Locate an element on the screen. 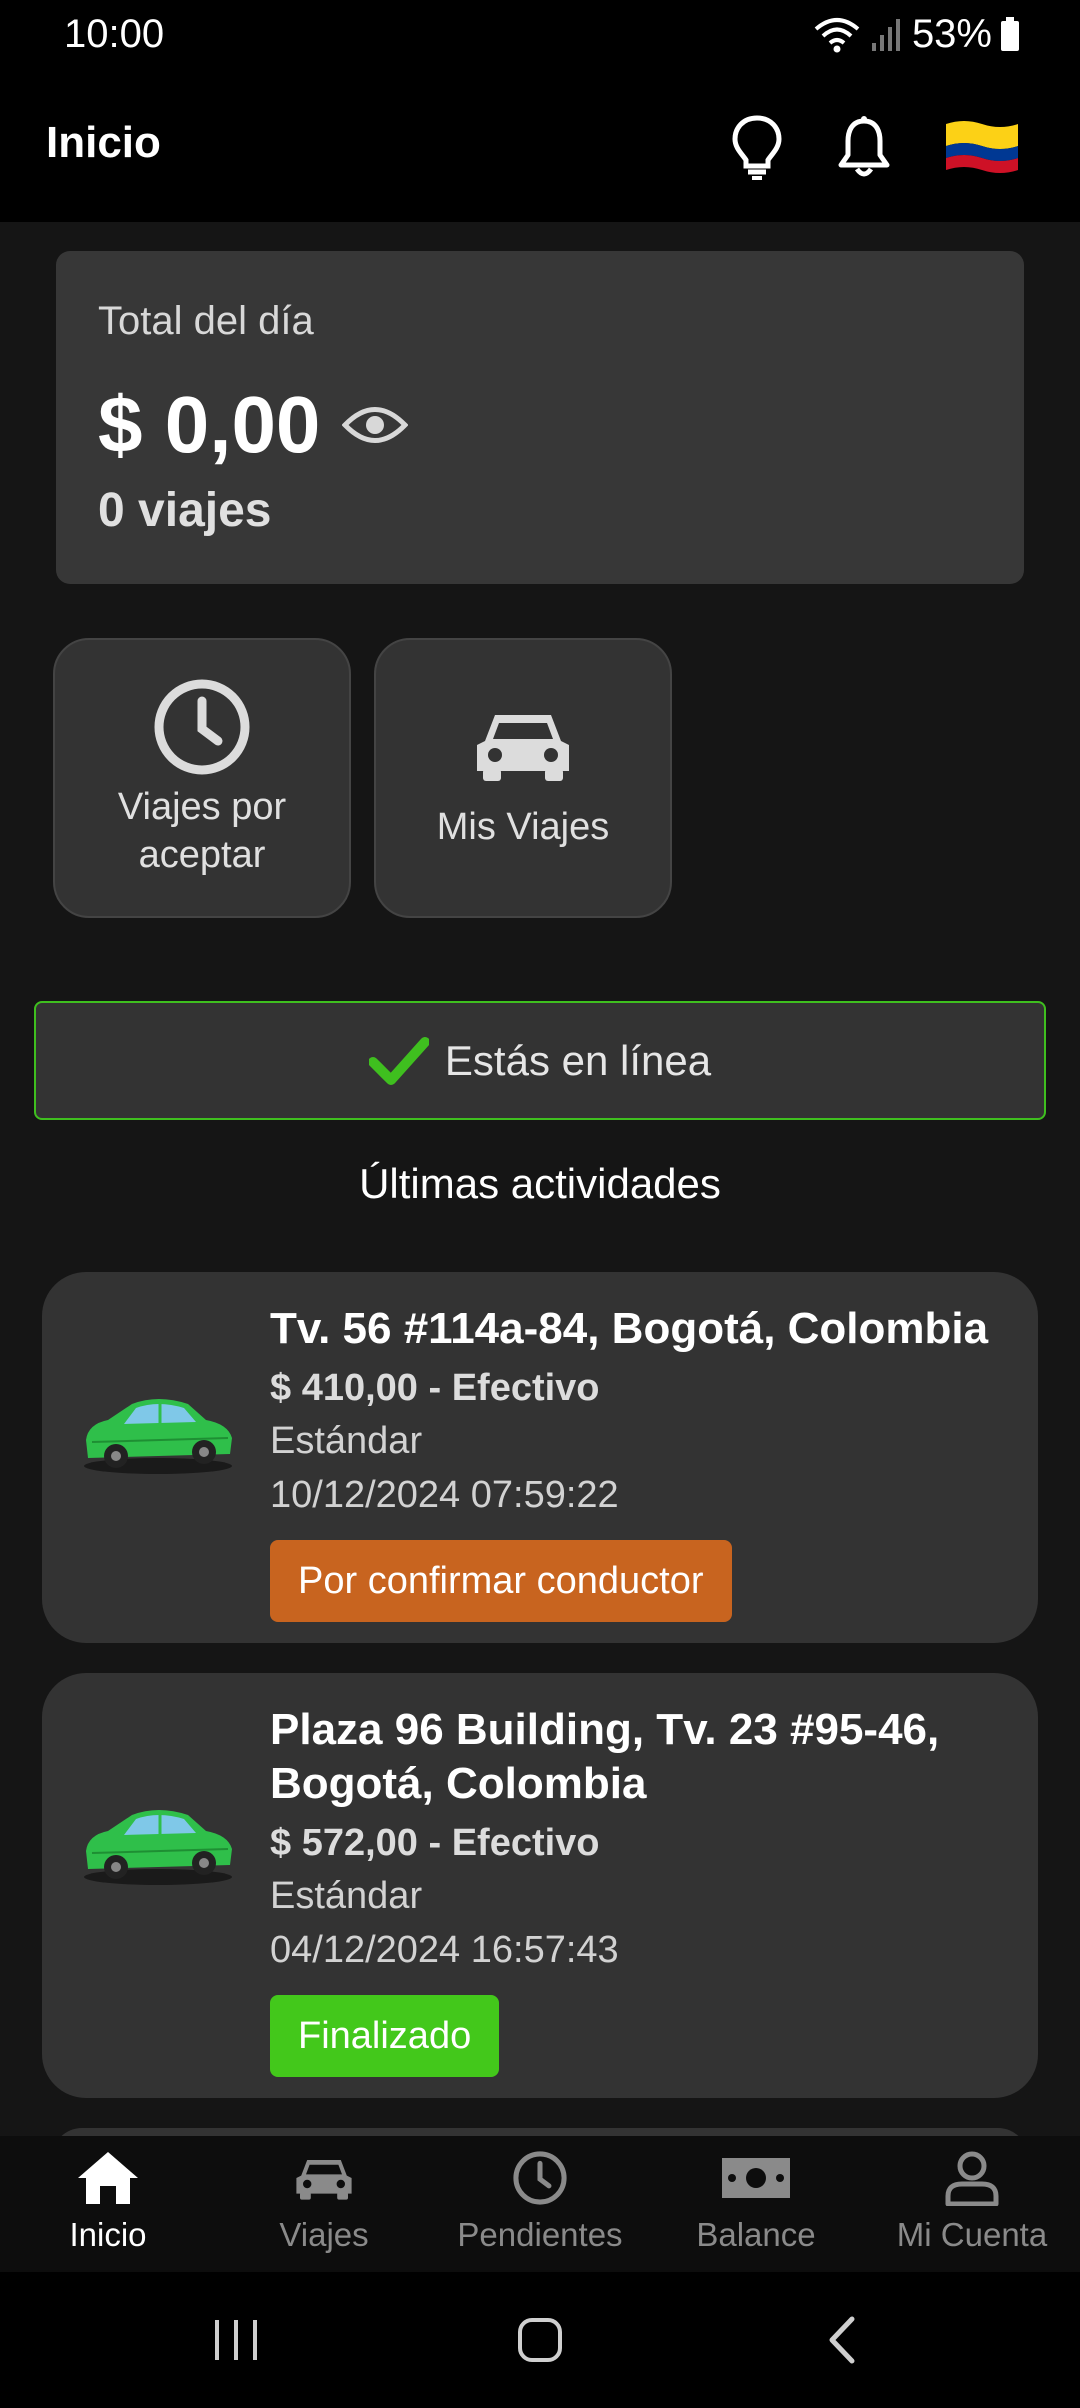  home-button is located at coordinates (540, 2340).